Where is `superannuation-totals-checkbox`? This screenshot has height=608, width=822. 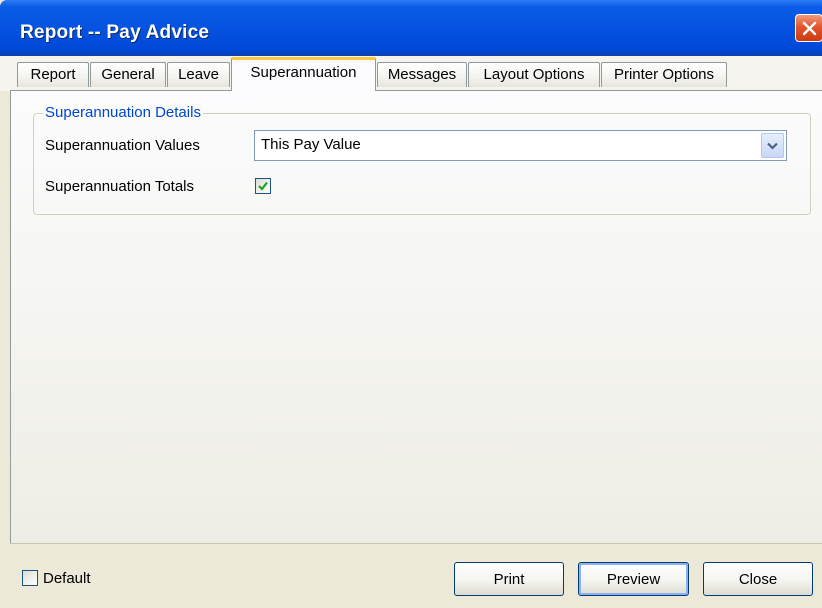 superannuation-totals-checkbox is located at coordinates (263, 186).